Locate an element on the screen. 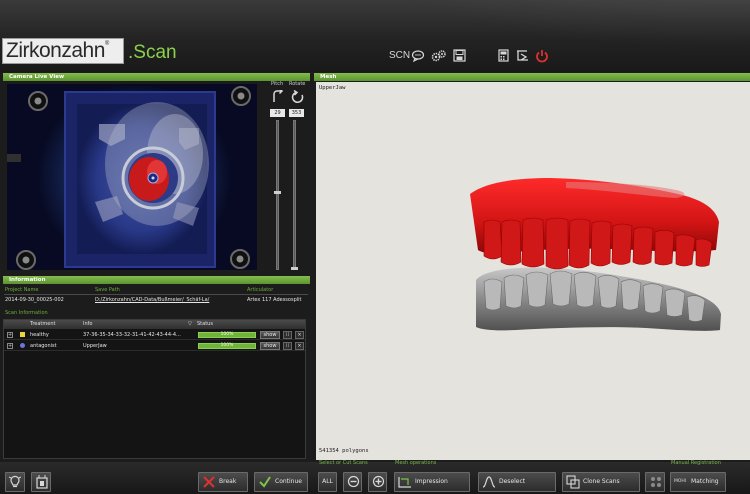 The height and width of the screenshot is (494, 750). scan-info-label: Scan Information is located at coordinates (26, 313).